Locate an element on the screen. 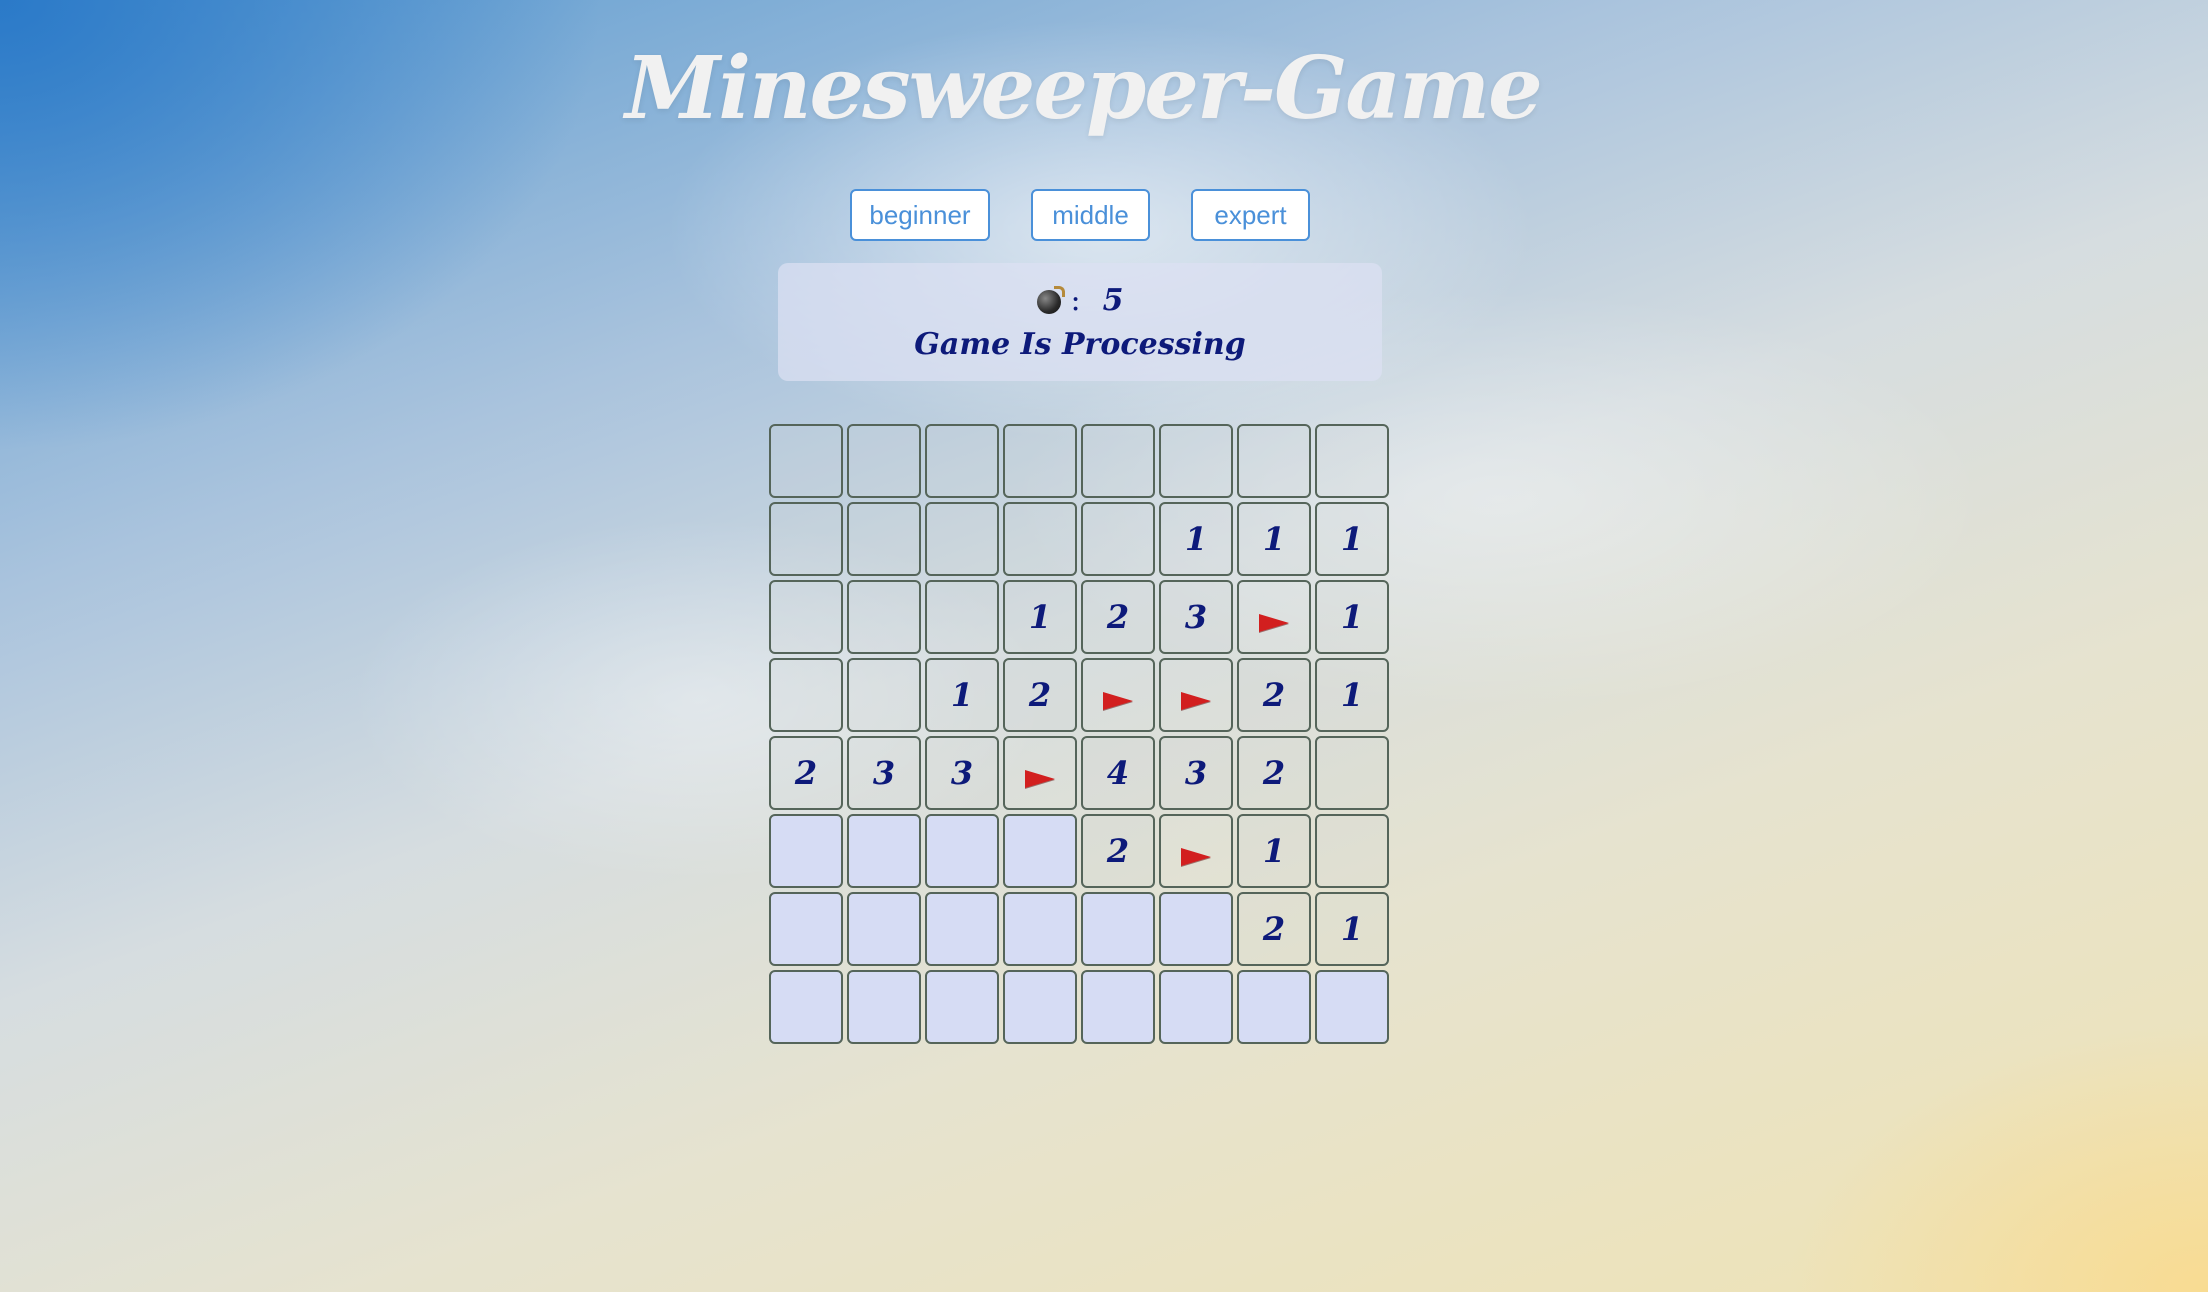  mine-count: 5 is located at coordinates (1113, 300).